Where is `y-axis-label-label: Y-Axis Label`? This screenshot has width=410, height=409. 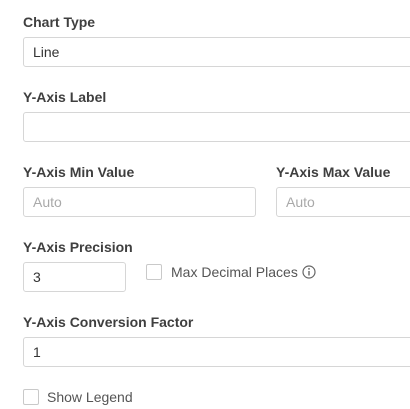 y-axis-label-label: Y-Axis Label is located at coordinates (65, 97).